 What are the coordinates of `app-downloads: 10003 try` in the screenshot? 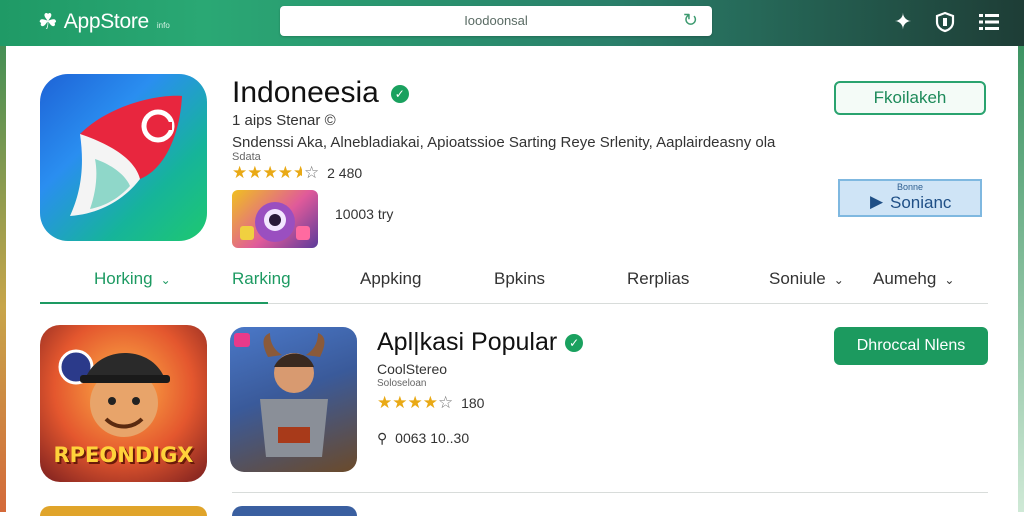 It's located at (364, 214).